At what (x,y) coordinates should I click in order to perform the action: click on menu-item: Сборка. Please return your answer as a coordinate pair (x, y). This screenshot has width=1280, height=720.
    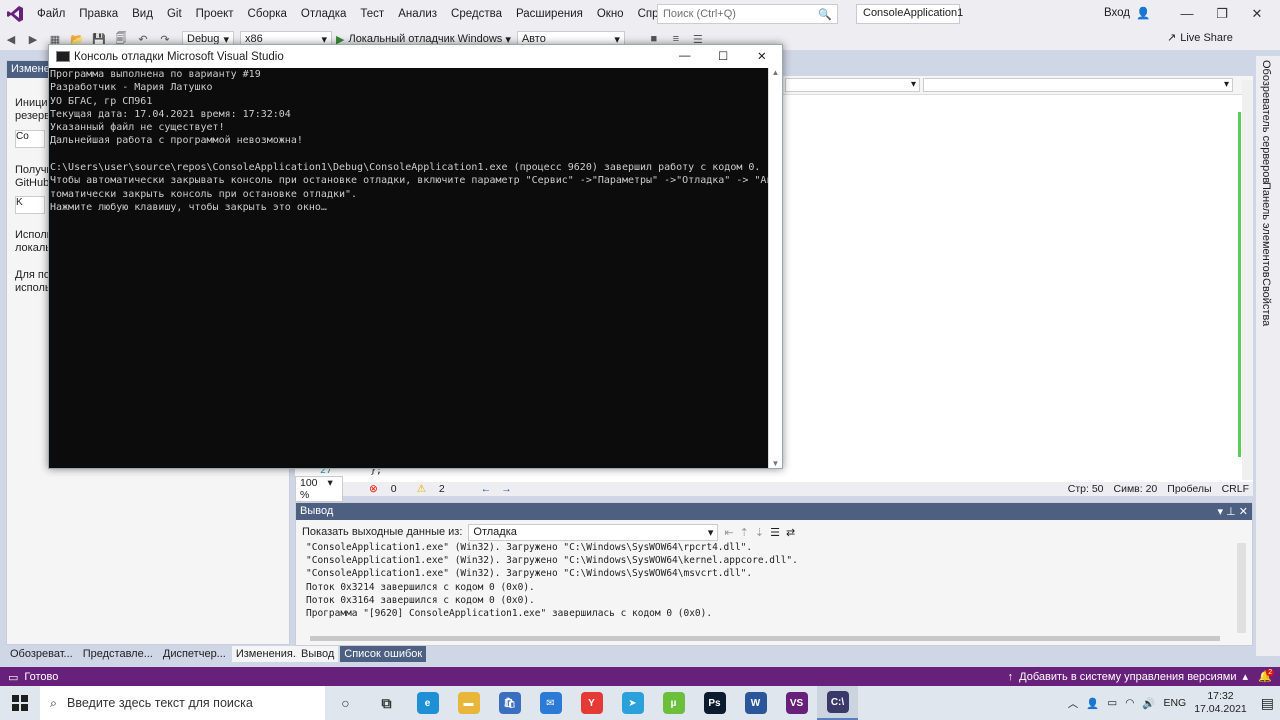
    Looking at the image, I should click on (267, 14).